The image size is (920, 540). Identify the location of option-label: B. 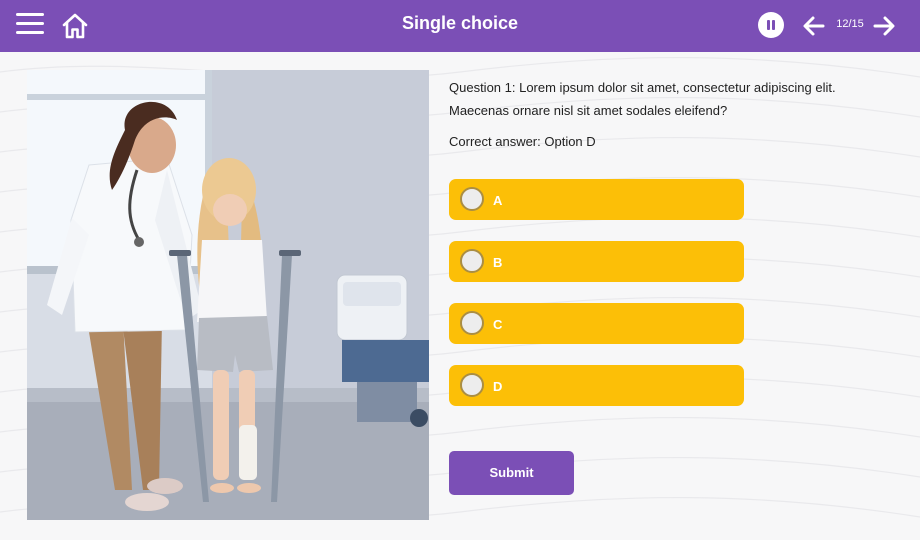
(498, 262).